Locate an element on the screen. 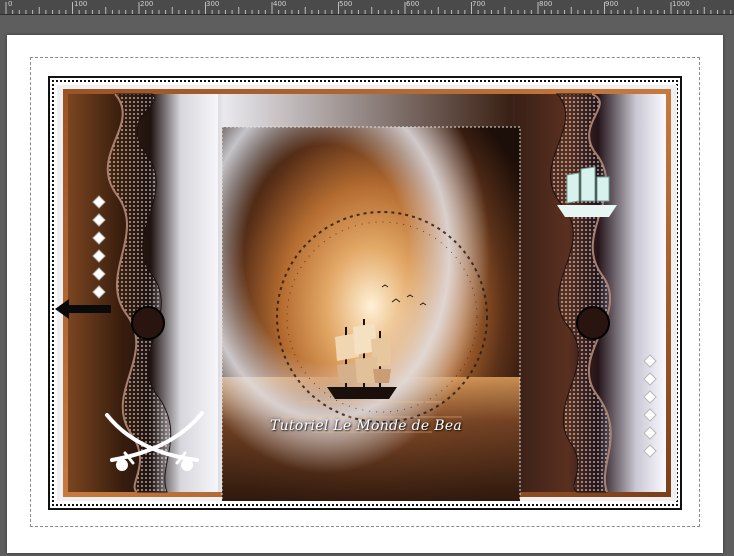  ruler-label: 200 is located at coordinates (147, 4).